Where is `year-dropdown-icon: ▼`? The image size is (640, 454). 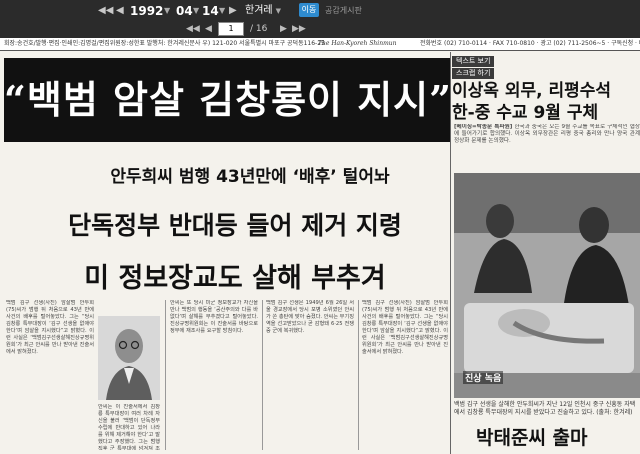 year-dropdown-icon: ▼ is located at coordinates (167, 11).